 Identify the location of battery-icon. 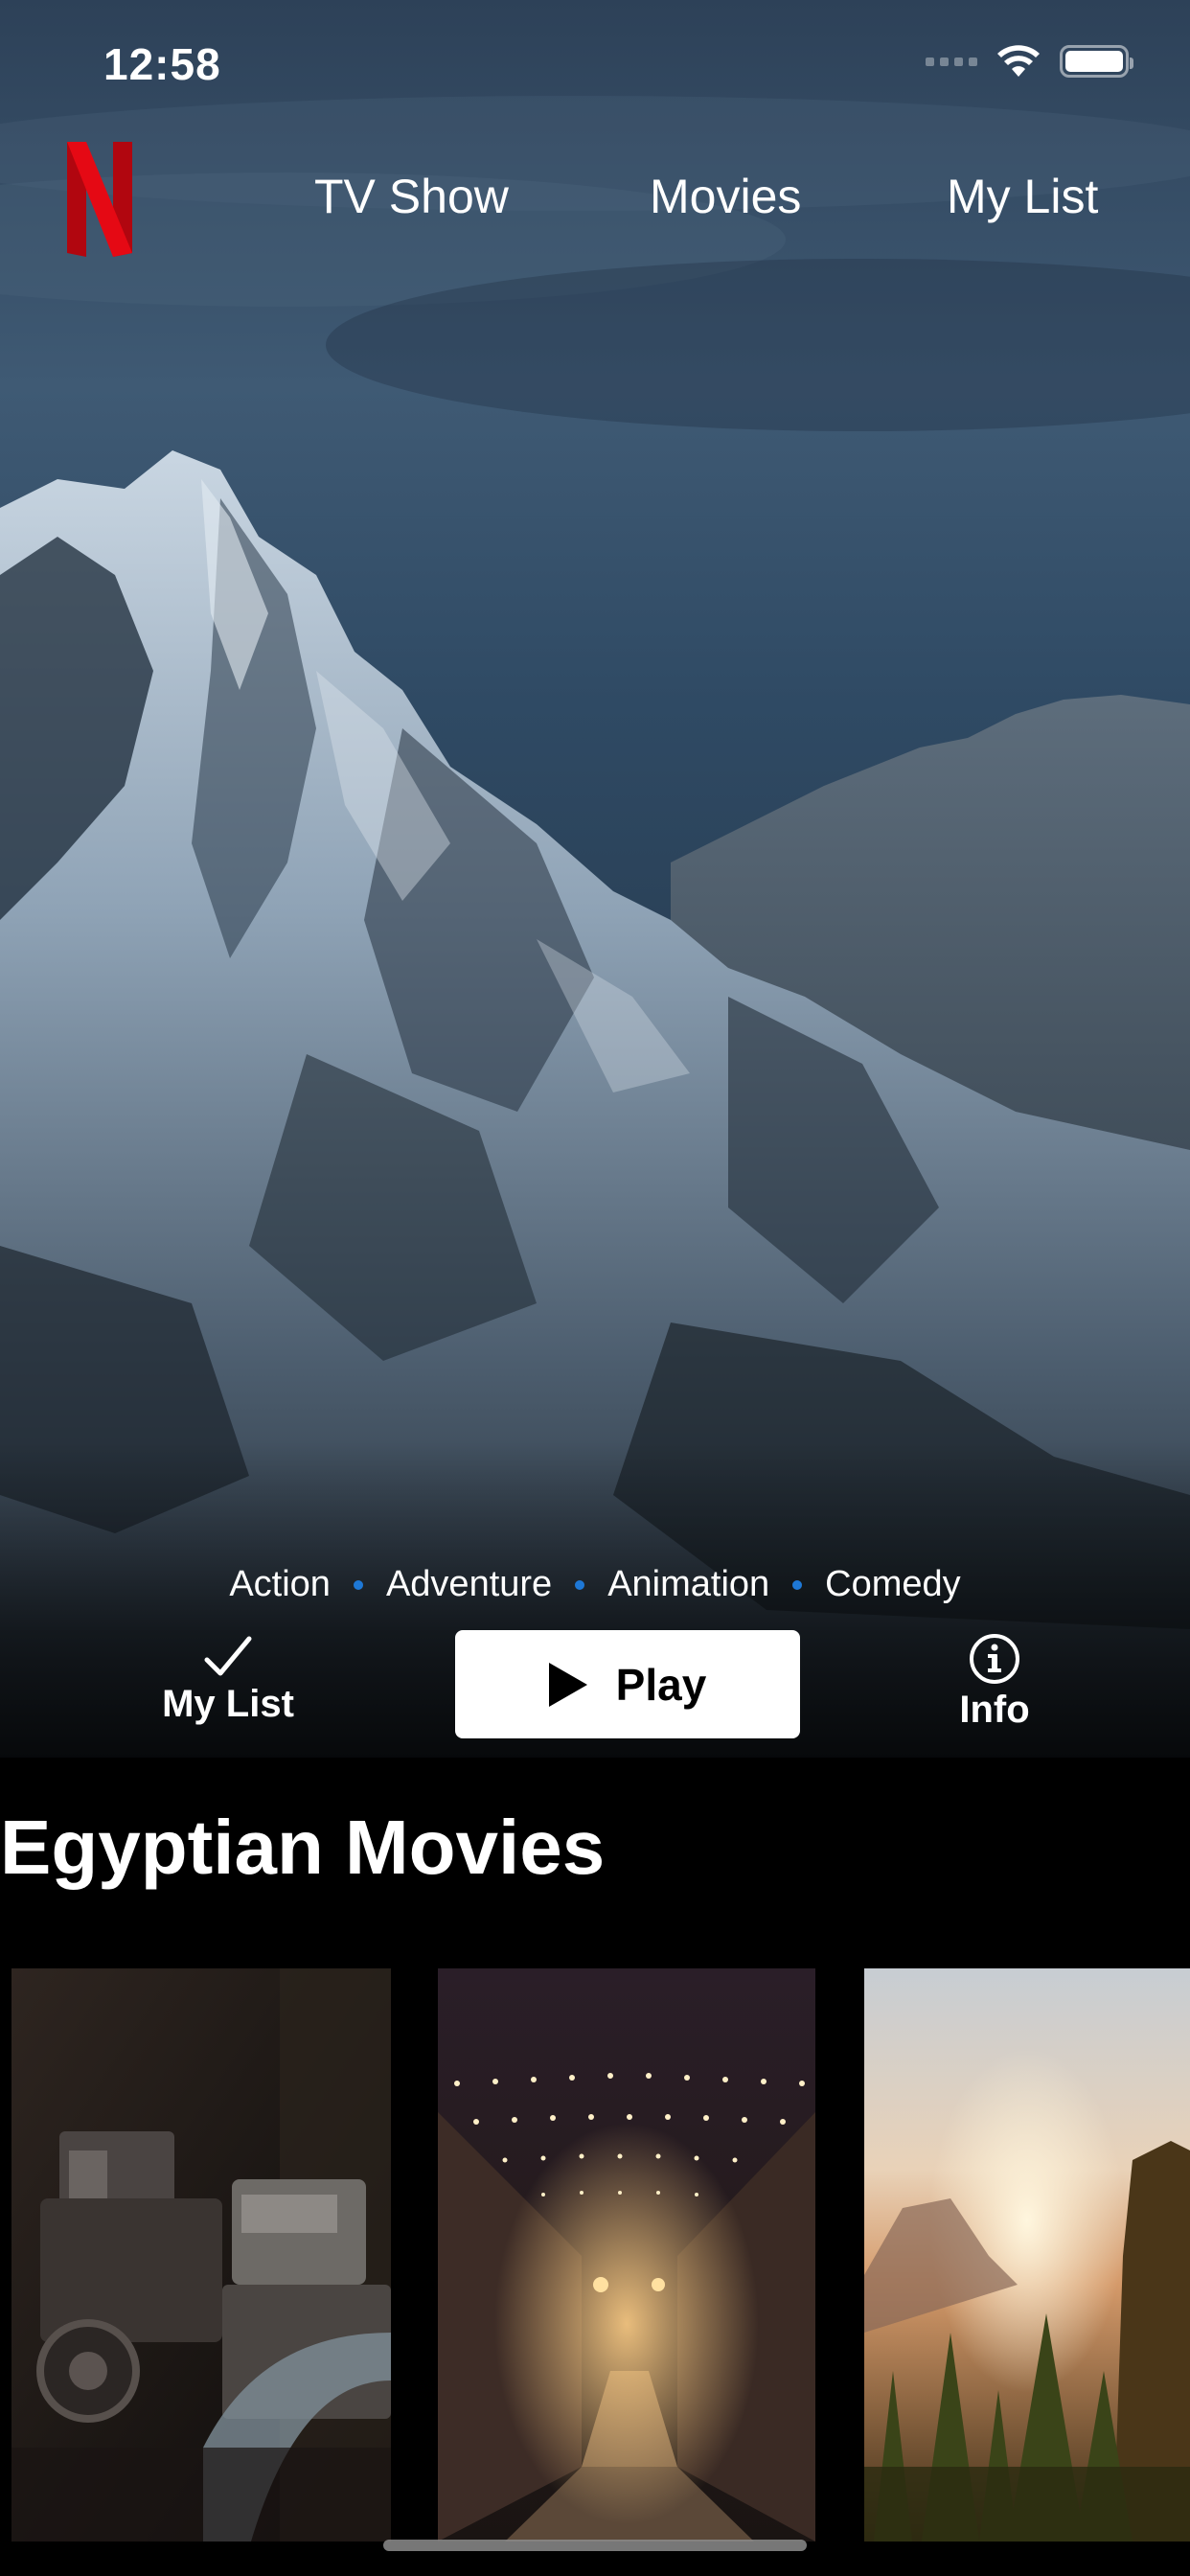
(1097, 62).